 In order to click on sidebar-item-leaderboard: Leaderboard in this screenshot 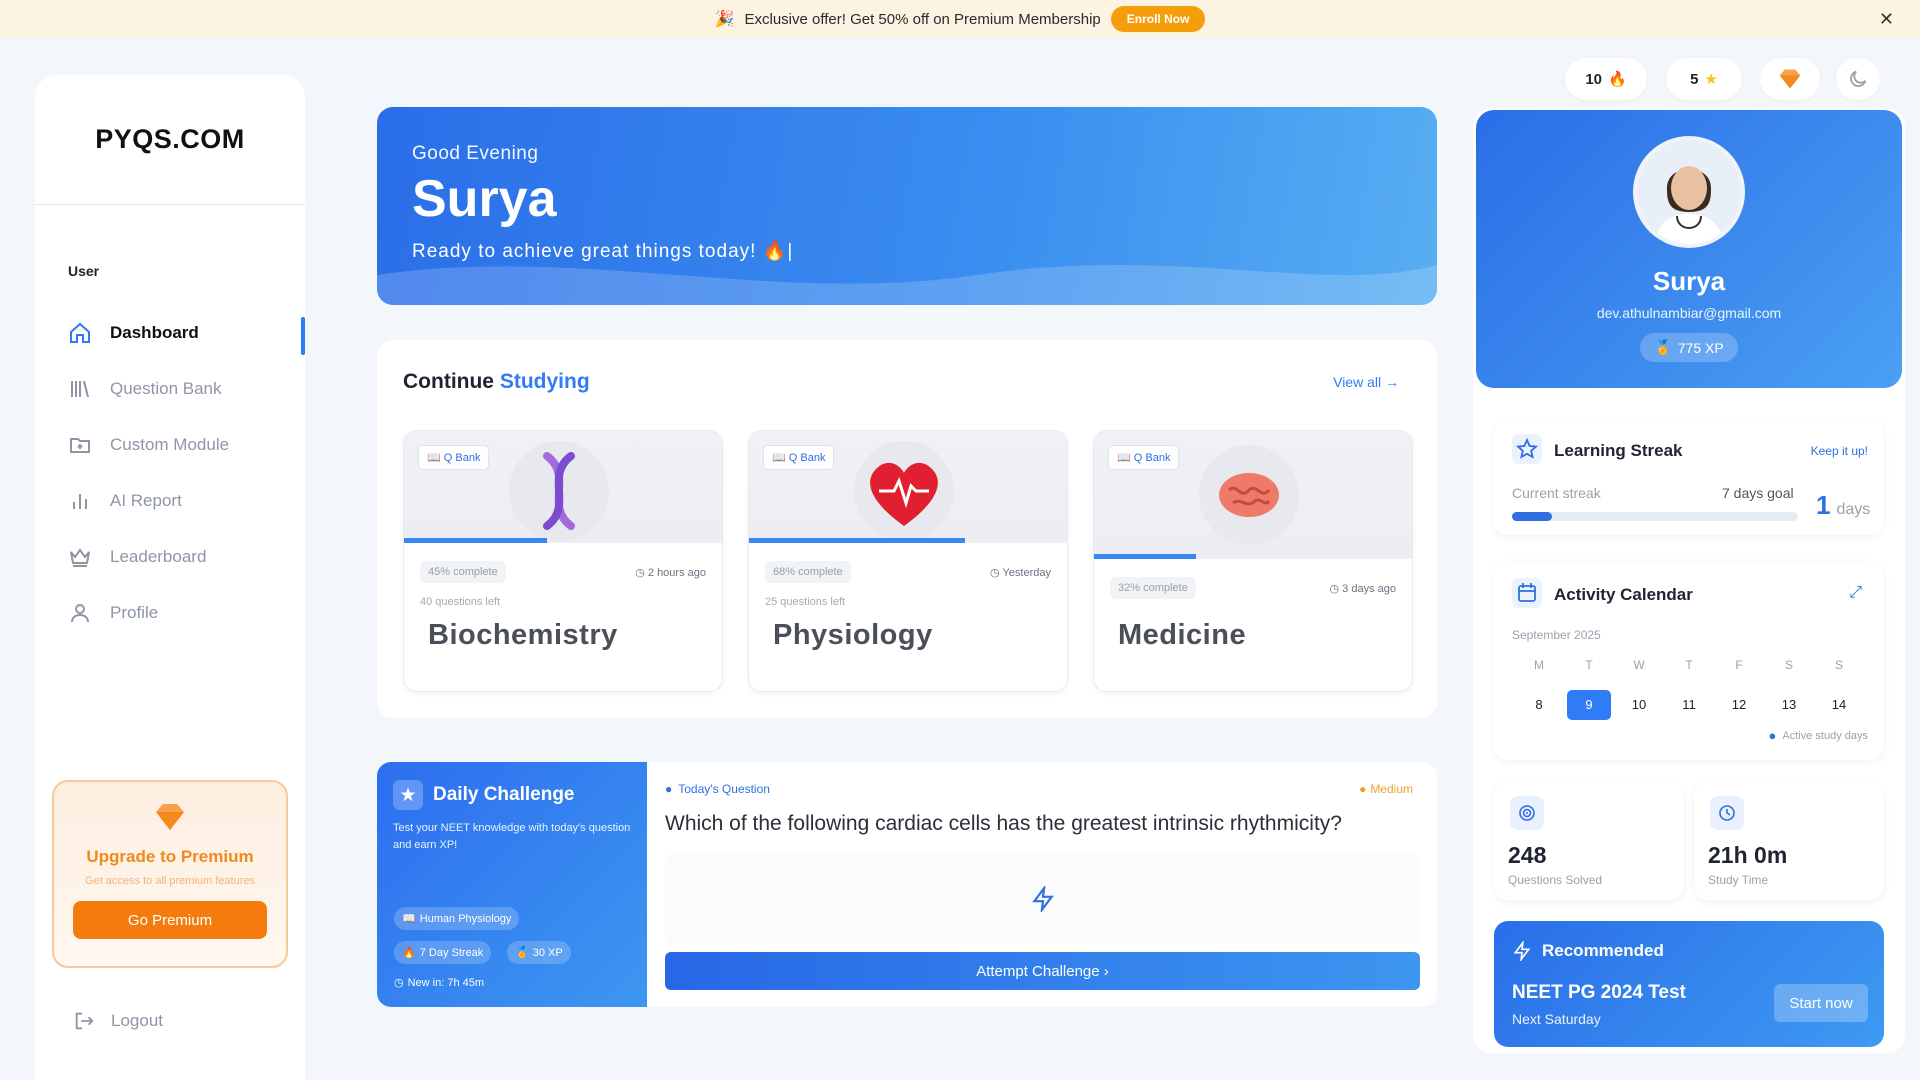, I will do `click(170, 557)`.